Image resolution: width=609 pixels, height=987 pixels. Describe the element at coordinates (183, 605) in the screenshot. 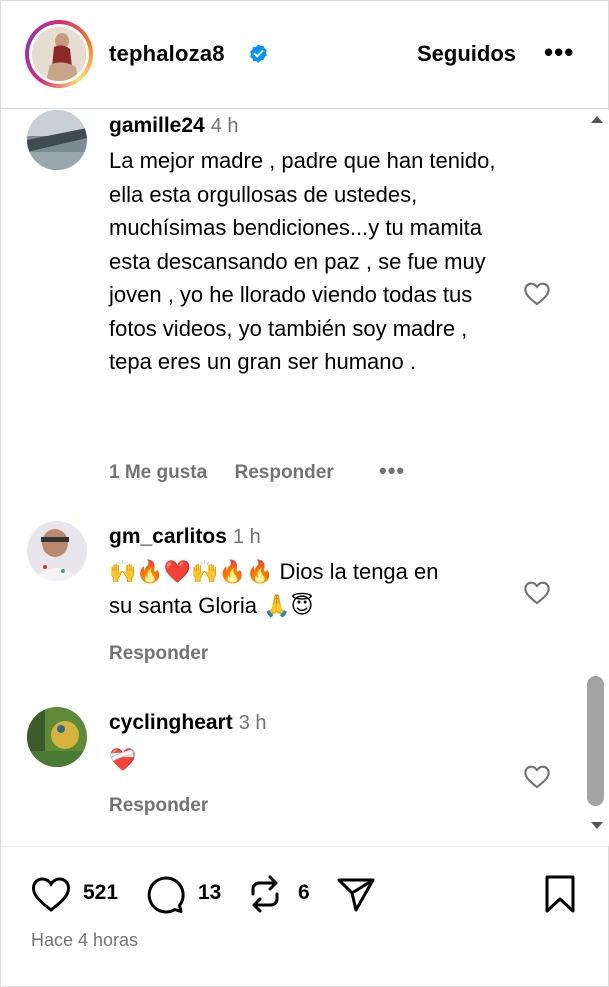

I see `comment-text-line2: su santa Gloria` at that location.